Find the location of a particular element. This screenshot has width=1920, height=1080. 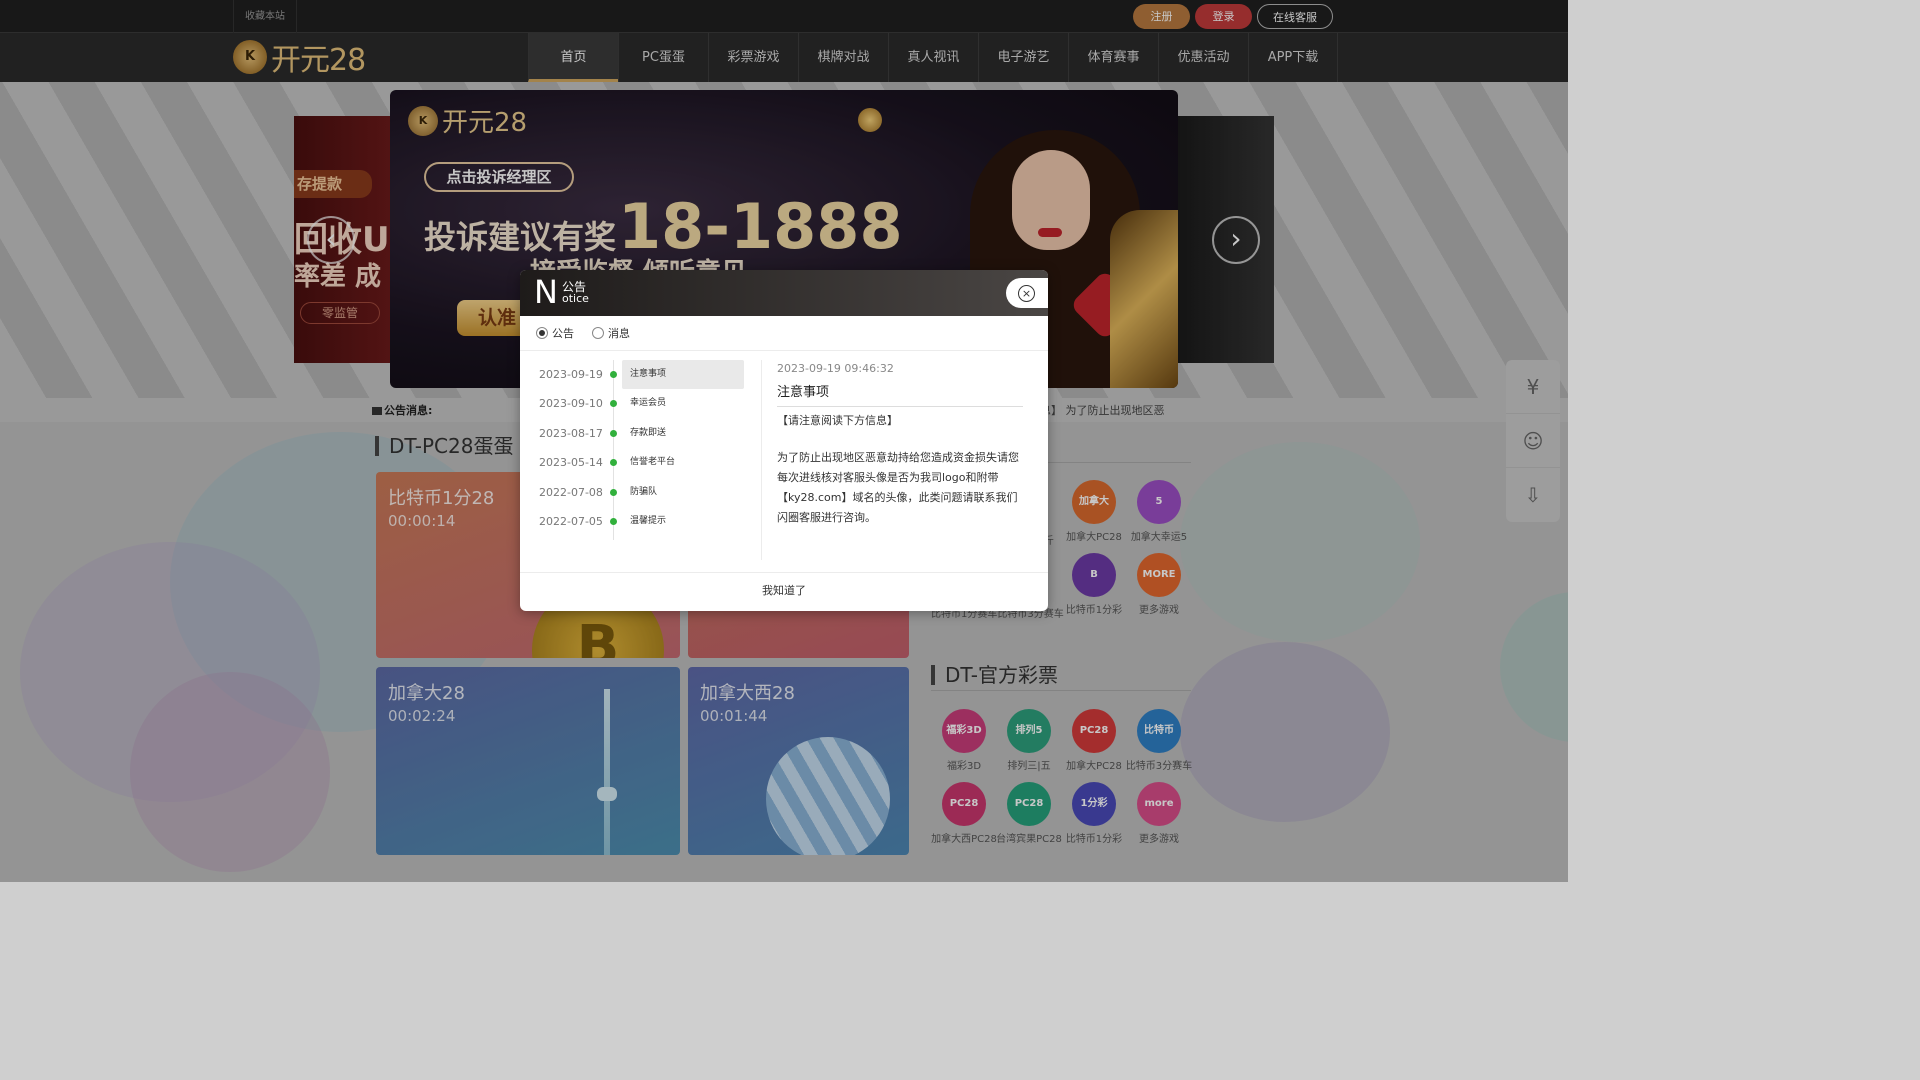

notice-date: 2023-09-19 is located at coordinates (571, 374).